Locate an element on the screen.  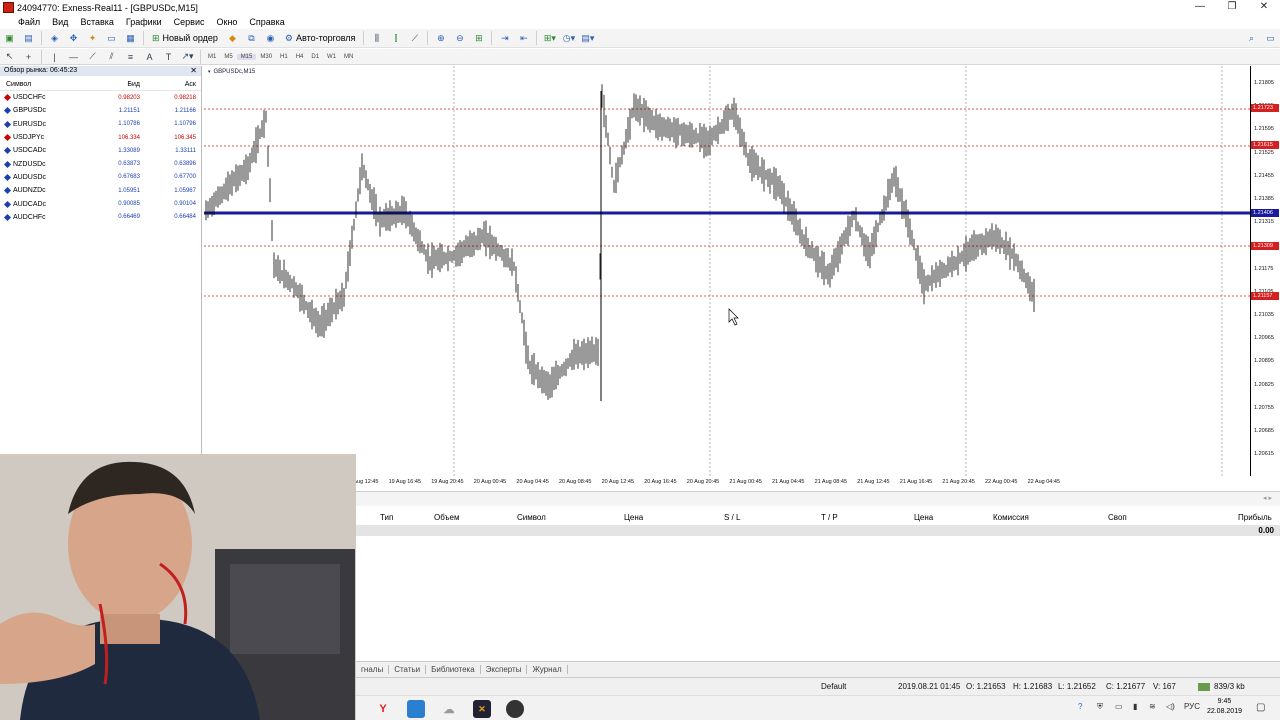
chart-shift-icon: ⇥ is located at coordinates (504, 38).